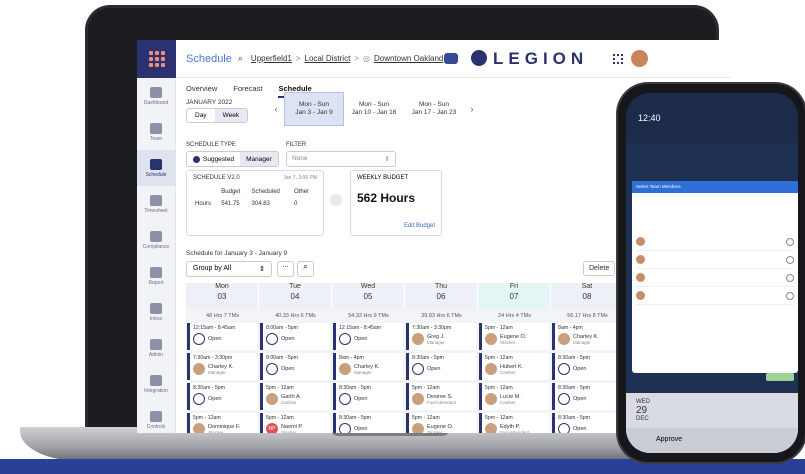 The width and height of the screenshot is (805, 474). What do you see at coordinates (514, 316) in the screenshot?
I see `day-summary: 24 Hrs 4 TMs` at bounding box center [514, 316].